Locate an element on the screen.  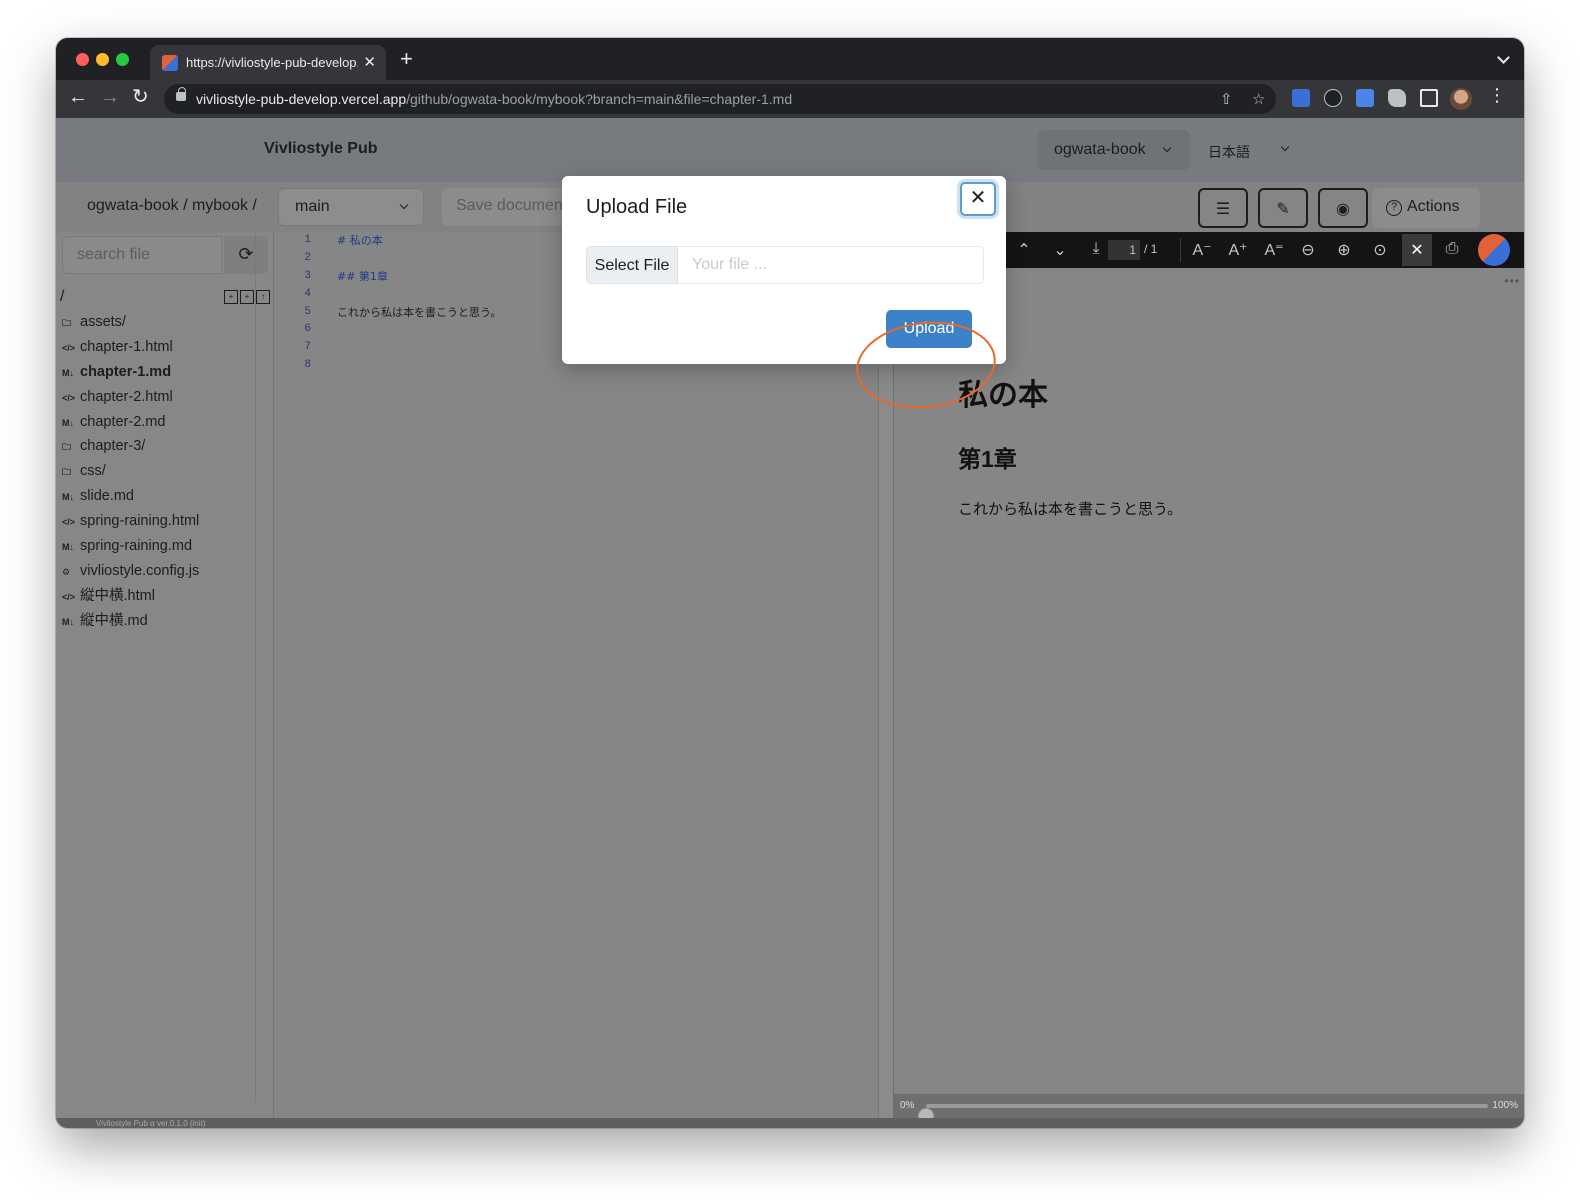
file-item: </> spring-raining.html is located at coordinates (160, 521).